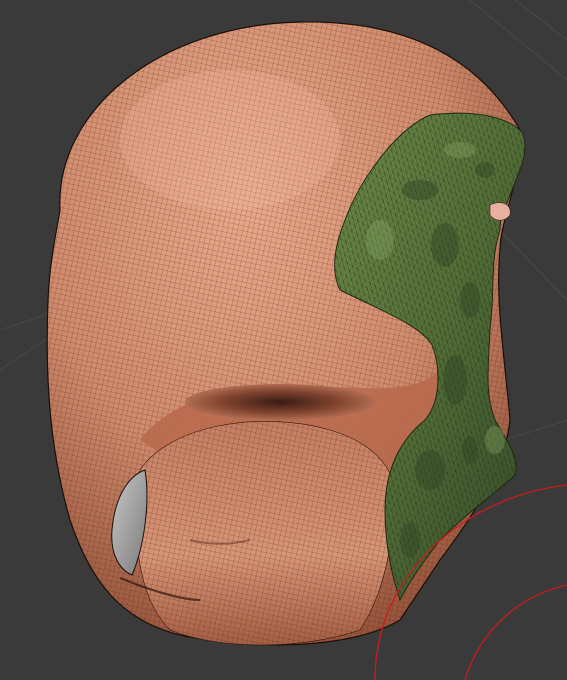 The height and width of the screenshot is (680, 567). What do you see at coordinates (280, 402) in the screenshot?
I see `mesh-tunnel-shadow` at bounding box center [280, 402].